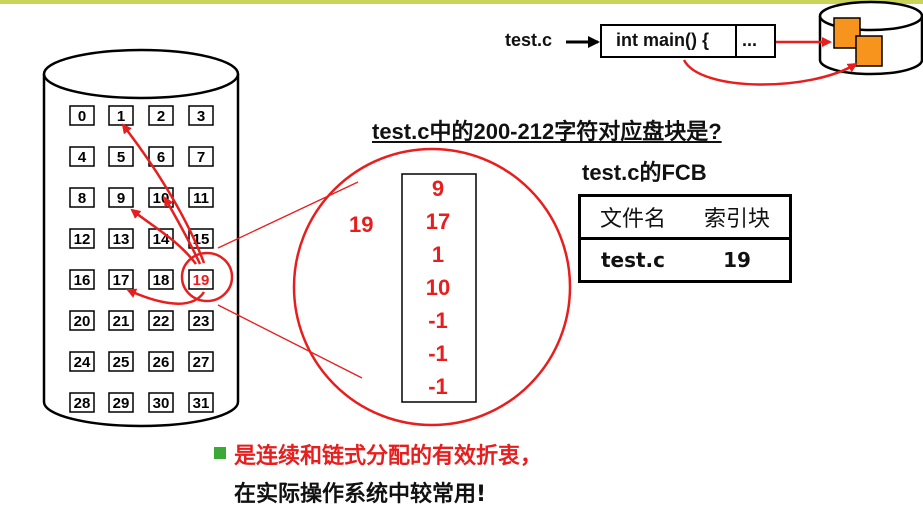 The image size is (923, 508). Describe the element at coordinates (438, 254) in the screenshot. I see `index-entry: 1` at that location.